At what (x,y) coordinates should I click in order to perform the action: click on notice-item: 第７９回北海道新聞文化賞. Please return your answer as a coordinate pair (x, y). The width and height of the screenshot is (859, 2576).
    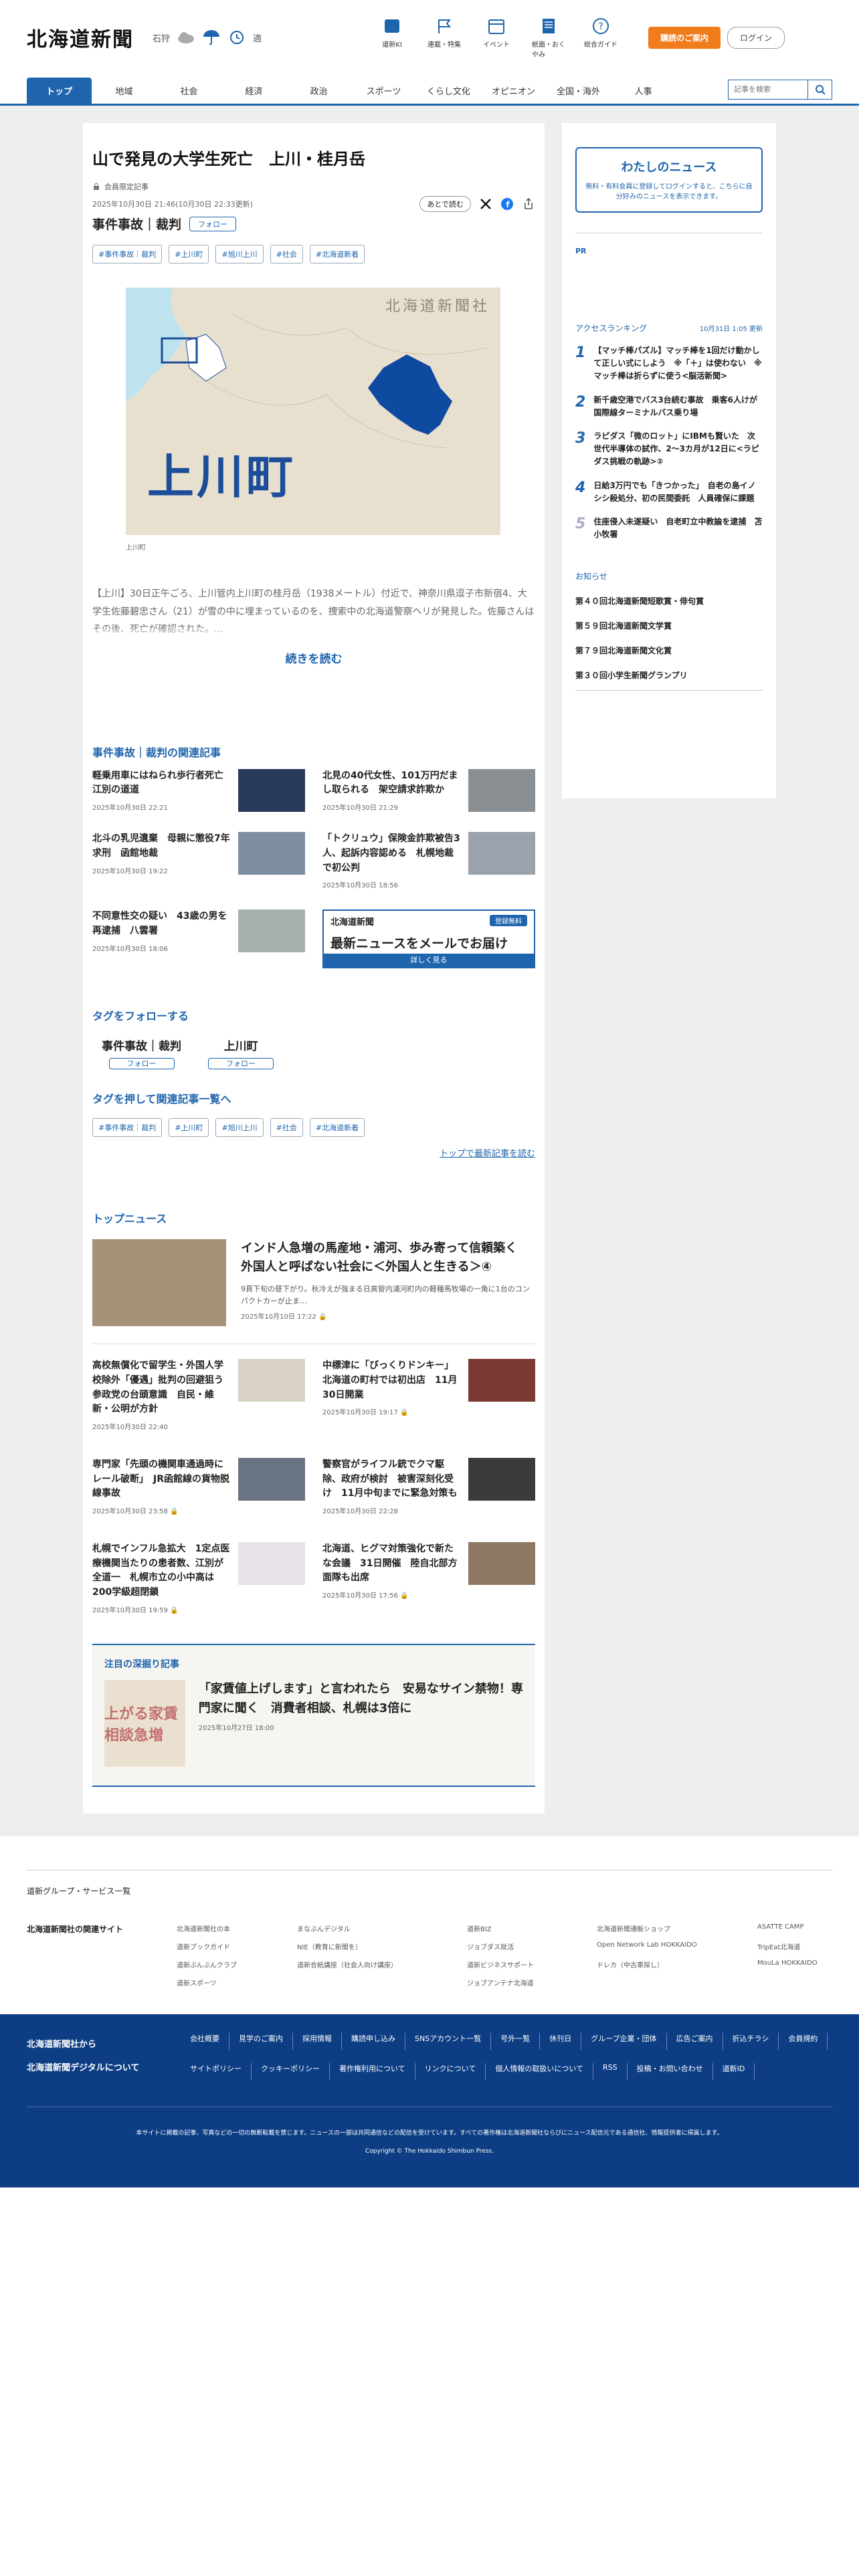
    Looking at the image, I should click on (669, 650).